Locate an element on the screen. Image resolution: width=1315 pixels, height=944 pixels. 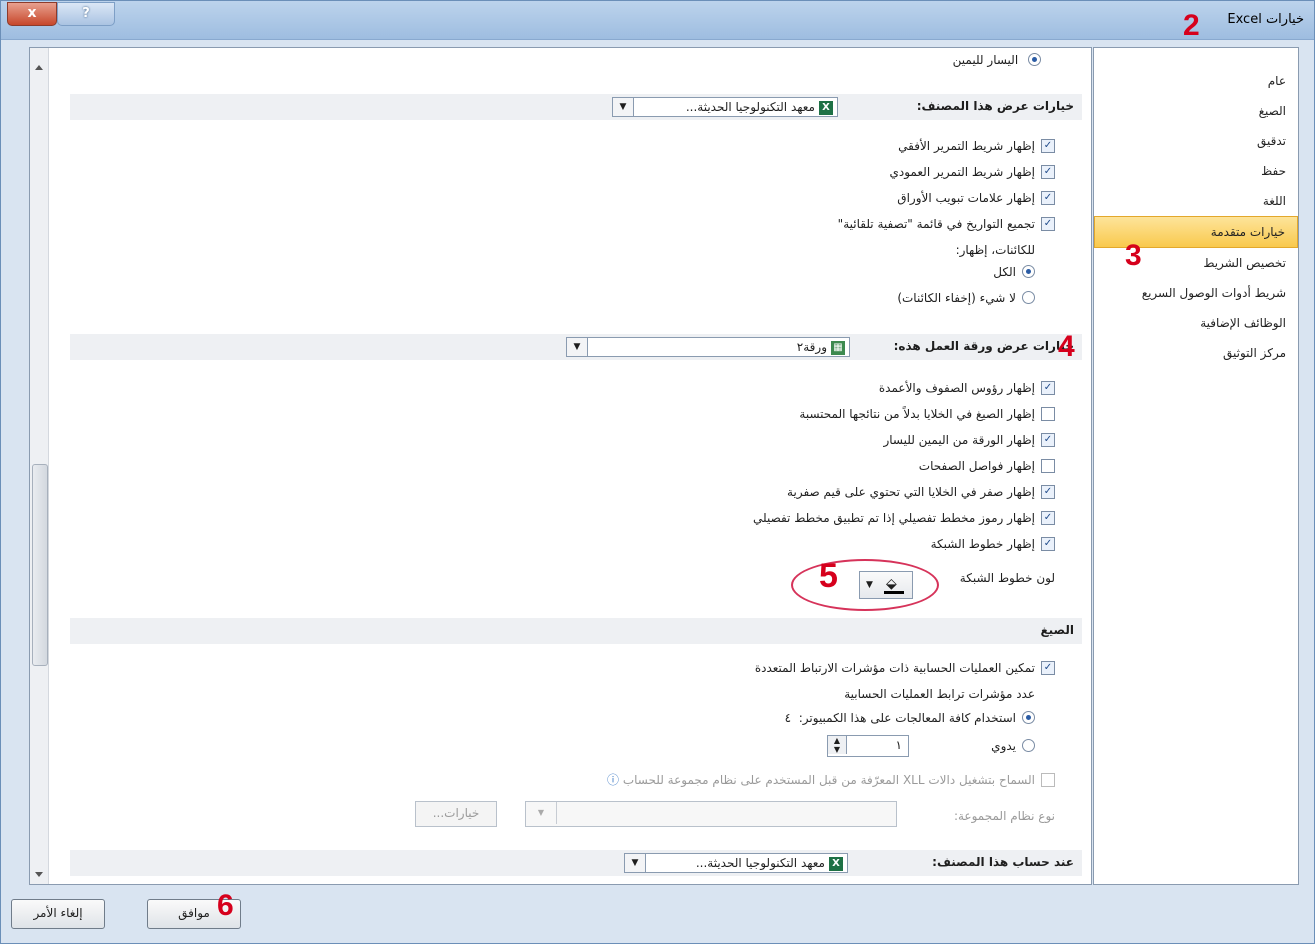
section-label: خيارات عرض ورقة العمل هذه: is located at coordinates (983, 346).